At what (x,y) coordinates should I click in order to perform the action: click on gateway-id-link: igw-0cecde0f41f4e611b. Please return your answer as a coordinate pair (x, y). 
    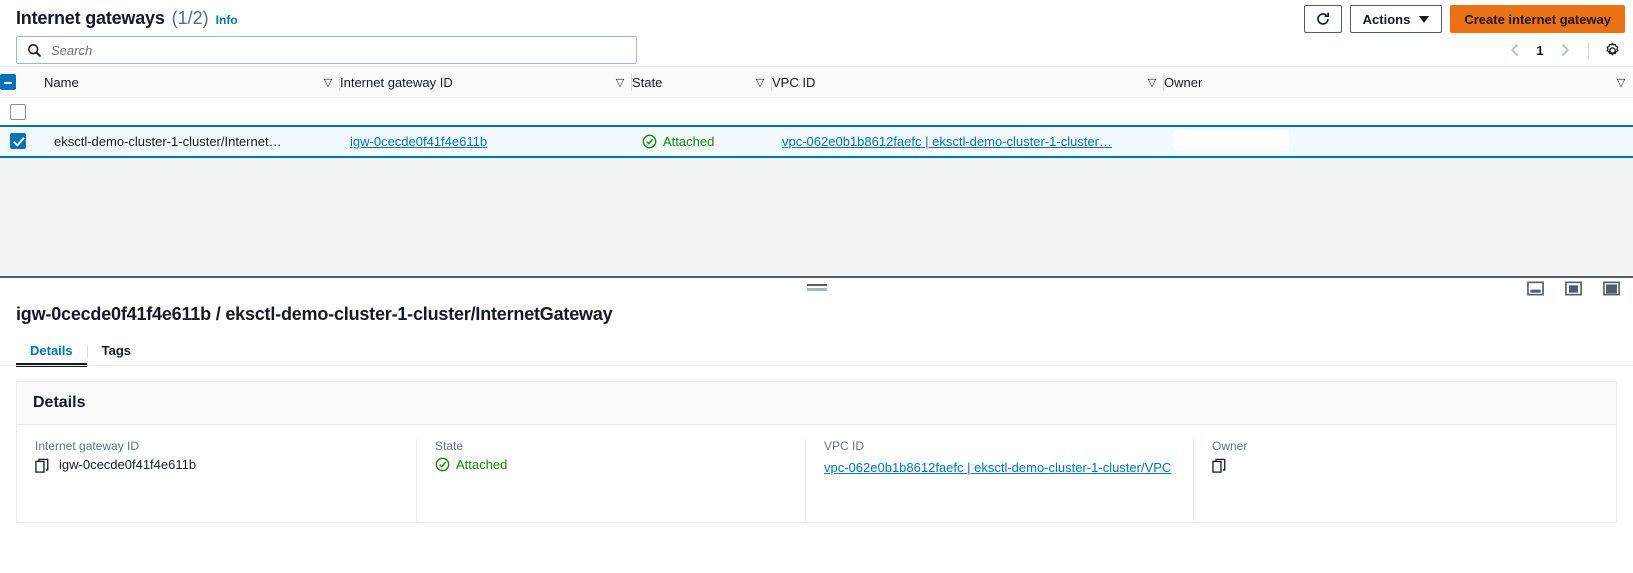
    Looking at the image, I should click on (418, 141).